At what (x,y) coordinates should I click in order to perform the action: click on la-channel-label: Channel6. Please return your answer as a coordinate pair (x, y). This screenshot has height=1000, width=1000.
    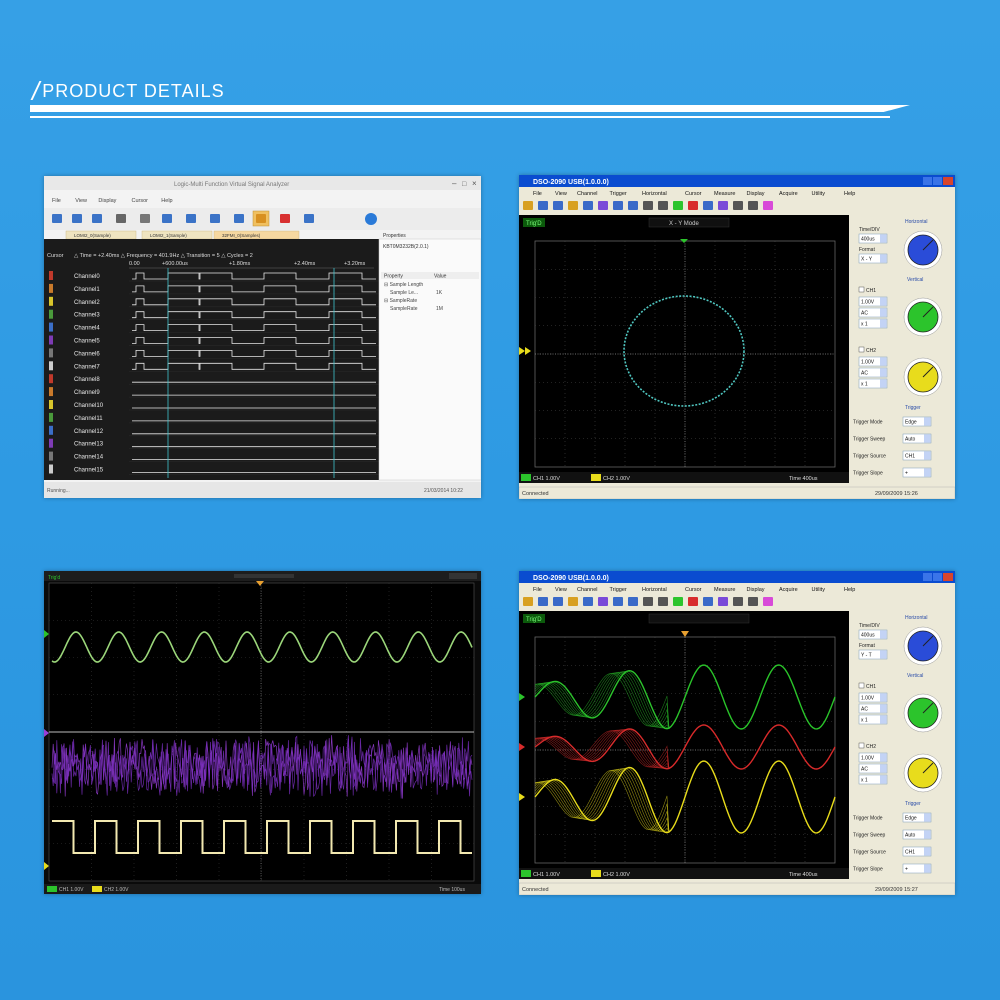
    Looking at the image, I should click on (87, 354).